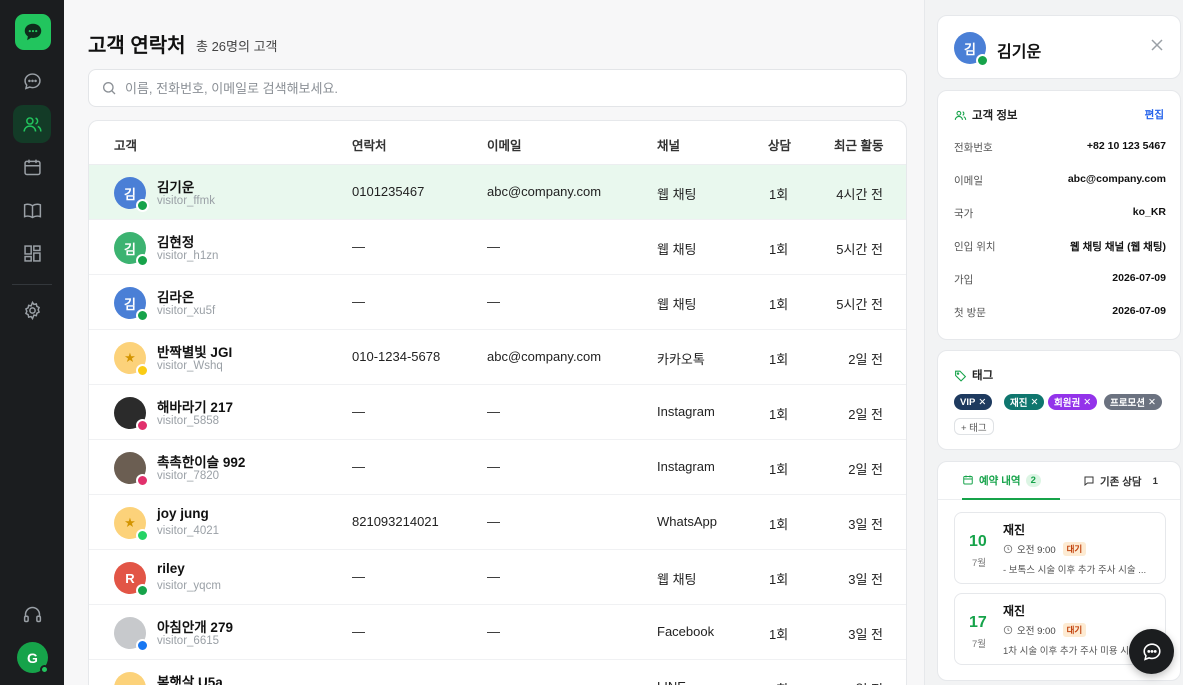 The height and width of the screenshot is (685, 1183). Describe the element at coordinates (237, 46) in the screenshot. I see `page-subtitle: 총 26명의 고객` at that location.